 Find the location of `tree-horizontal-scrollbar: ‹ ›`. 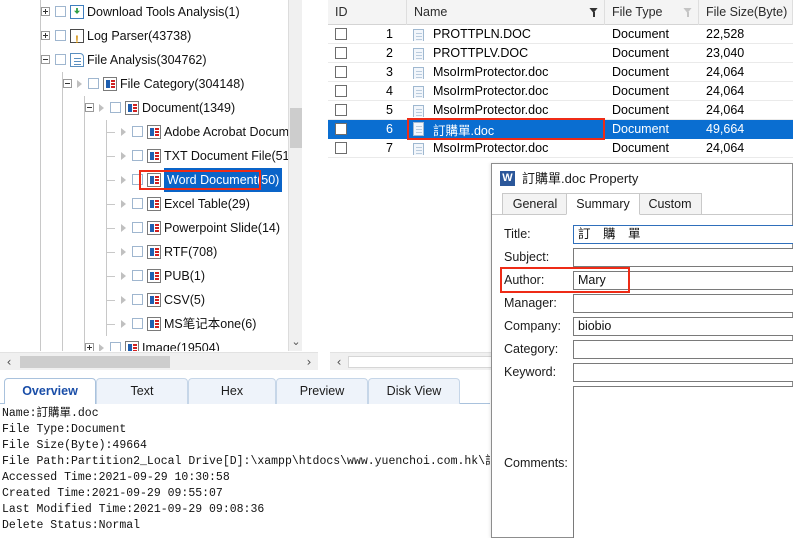

tree-horizontal-scrollbar: ‹ › is located at coordinates (159, 361).